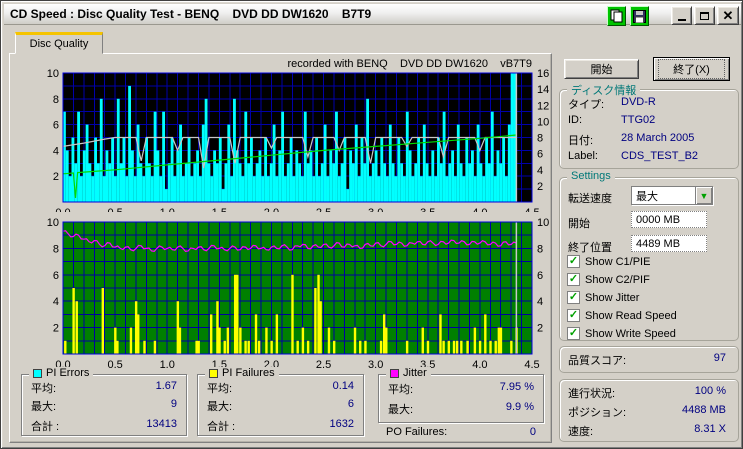  What do you see at coordinates (104, 425) in the screenshot?
I see `pi-errors-total-row: 合計 :13413` at bounding box center [104, 425].